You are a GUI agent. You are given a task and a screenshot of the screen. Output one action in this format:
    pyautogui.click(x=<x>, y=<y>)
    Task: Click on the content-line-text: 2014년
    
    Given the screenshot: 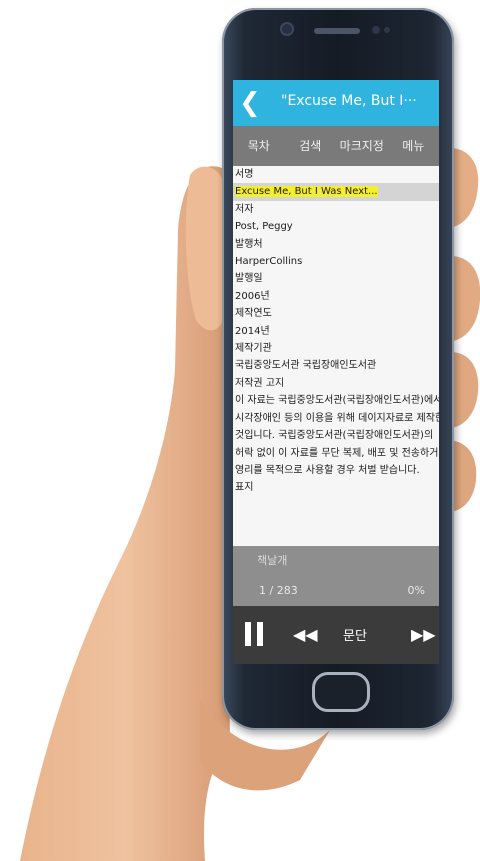 What is the action you would take?
    pyautogui.click(x=252, y=331)
    